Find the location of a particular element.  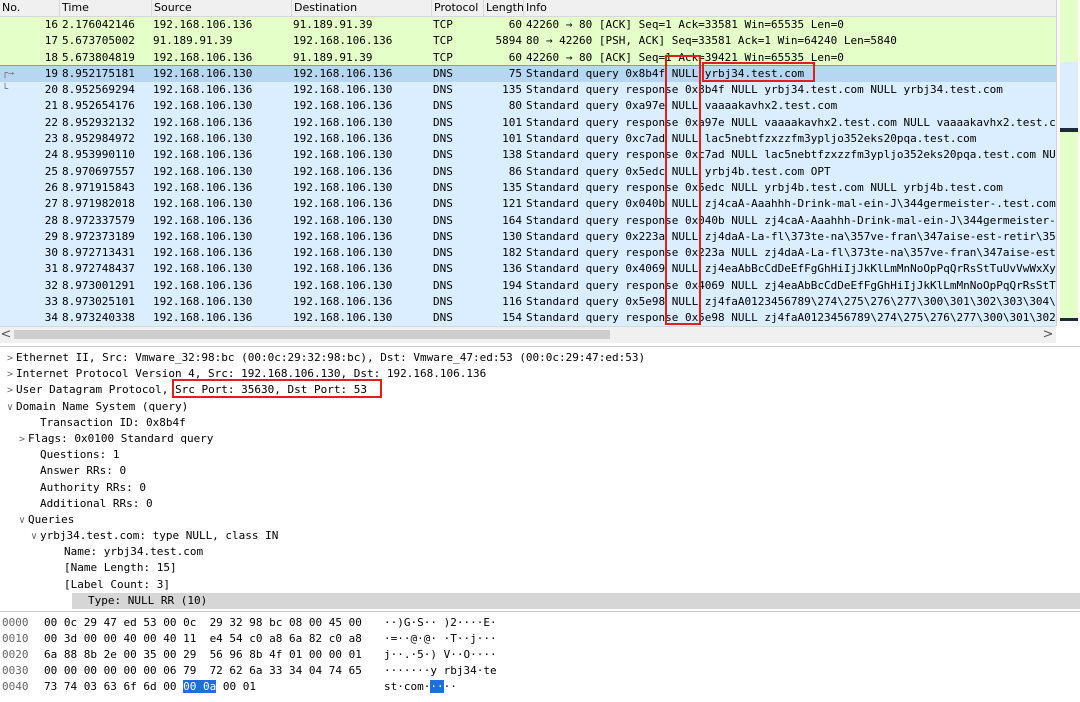

packet-length: 60 is located at coordinates (515, 24).